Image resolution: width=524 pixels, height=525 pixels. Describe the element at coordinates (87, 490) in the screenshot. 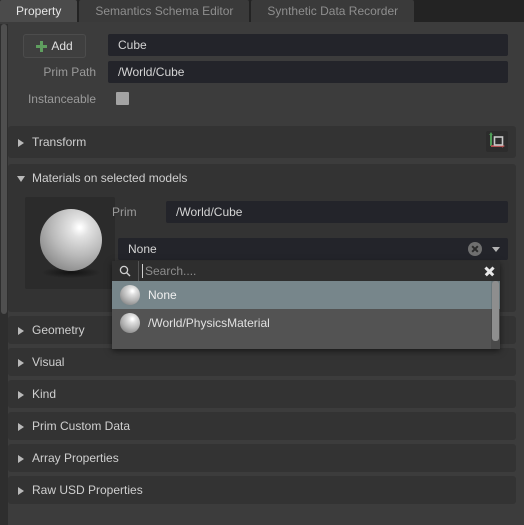

I see `section-raw-usd-properties-title: Raw USD Properties` at that location.